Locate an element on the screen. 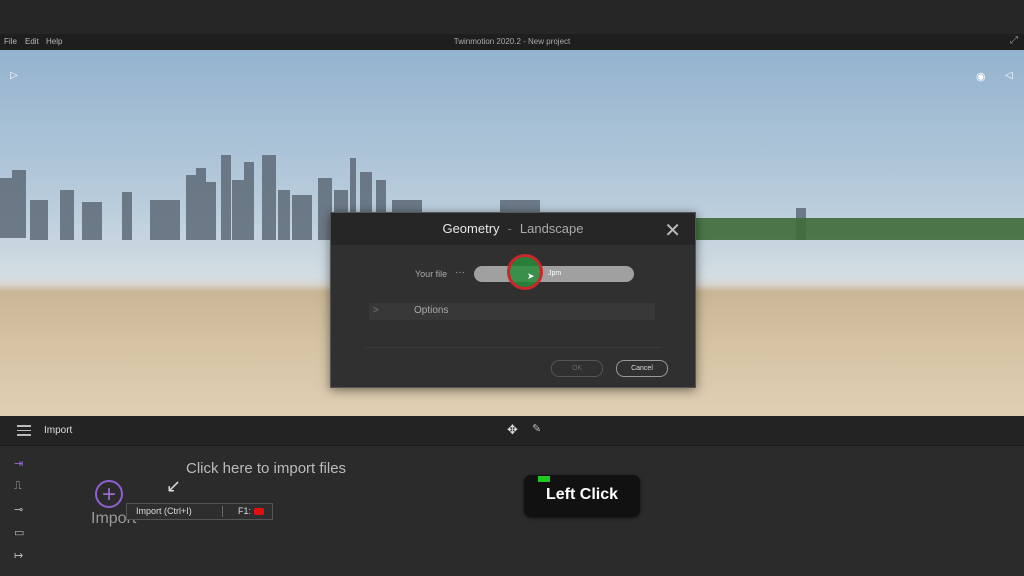  export-icon: ↦ is located at coordinates (18, 555).